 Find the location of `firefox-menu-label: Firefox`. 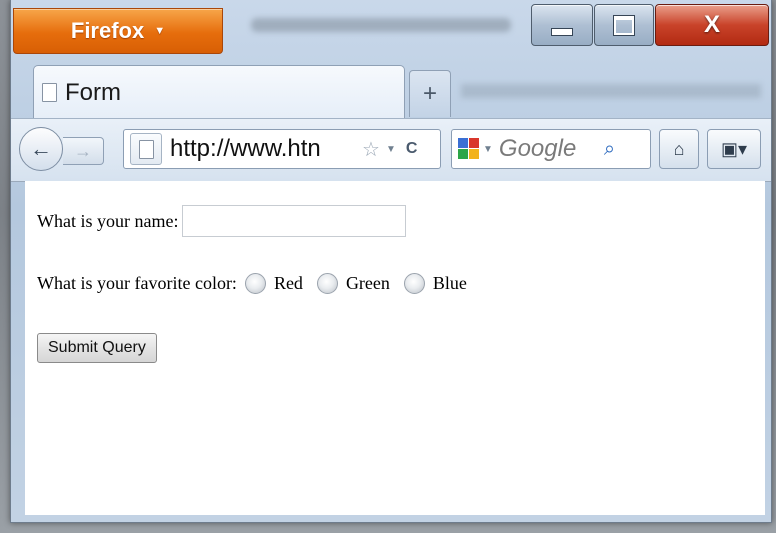

firefox-menu-label: Firefox is located at coordinates (107, 30).